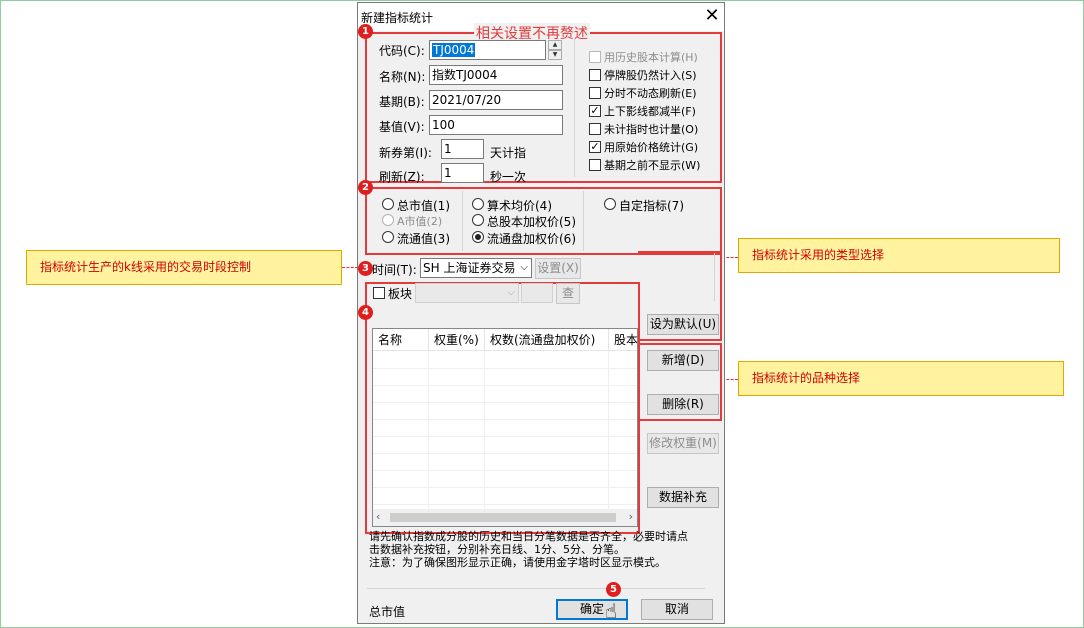  Describe the element at coordinates (531, 222) in the screenshot. I see `label-total-cap-weighted: 总股本加权价(5)` at that location.